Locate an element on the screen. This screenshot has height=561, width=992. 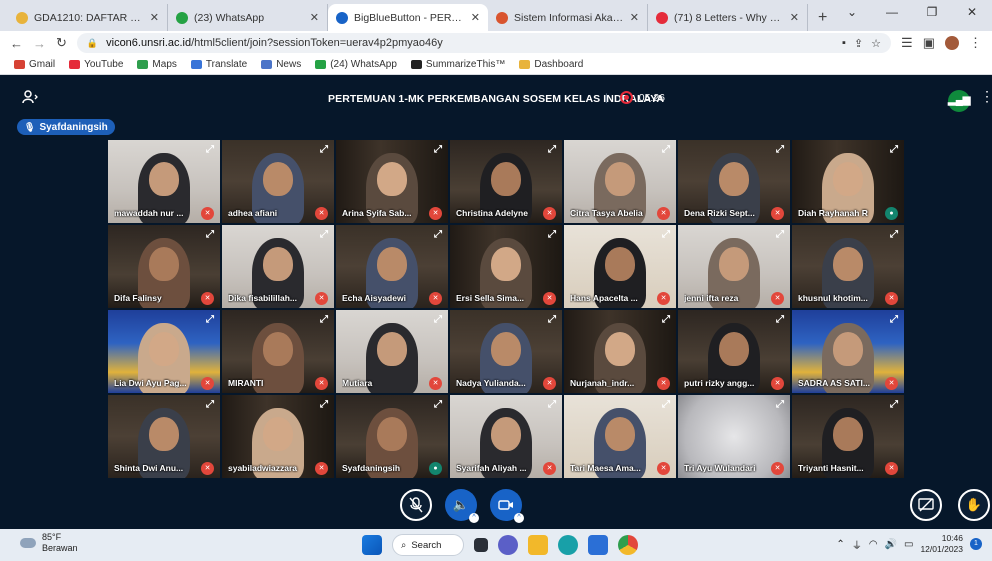
participant-video-tile: ⤢ Dena Rizki Sept... ✕ is located at coordinates (734, 181).